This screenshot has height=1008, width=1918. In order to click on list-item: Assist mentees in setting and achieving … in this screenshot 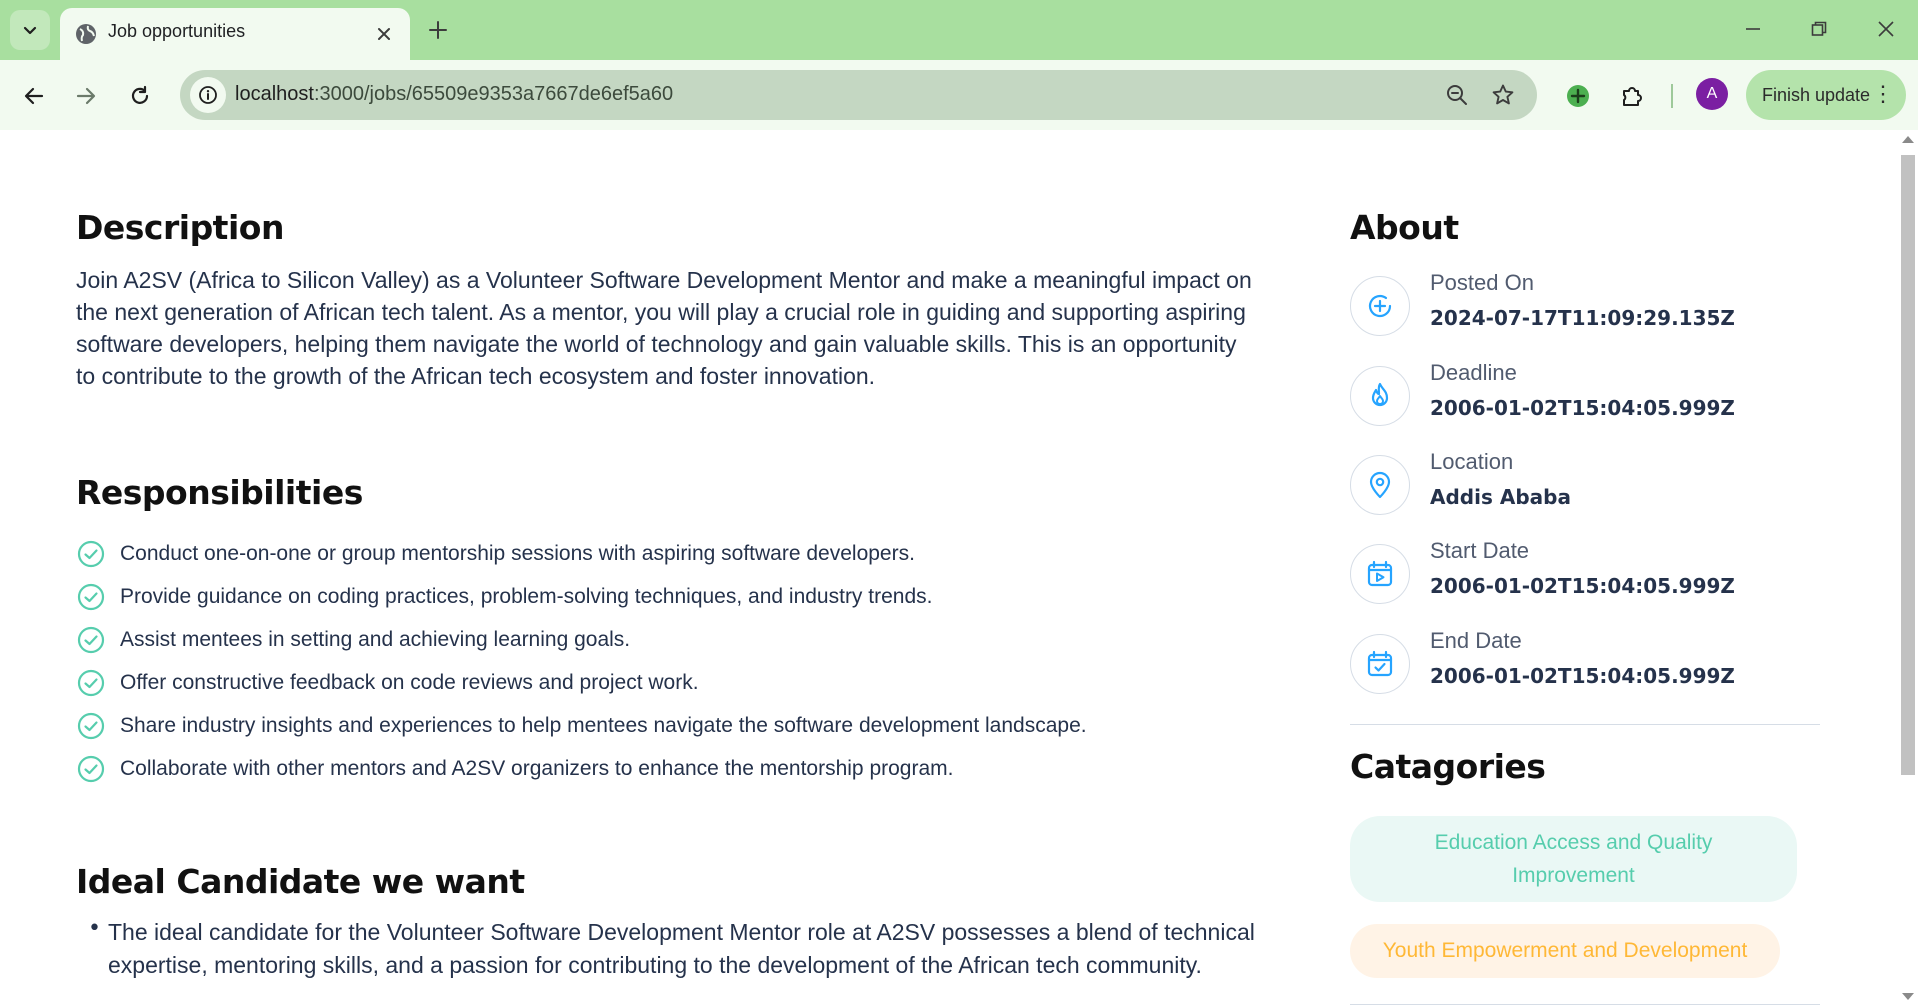, I will do `click(656, 639)`.